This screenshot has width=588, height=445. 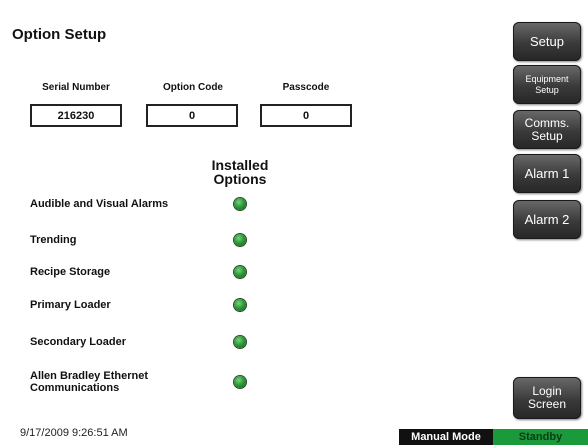 I want to click on option-label: Allen Bradley Ethernet Communications, so click(x=89, y=382).